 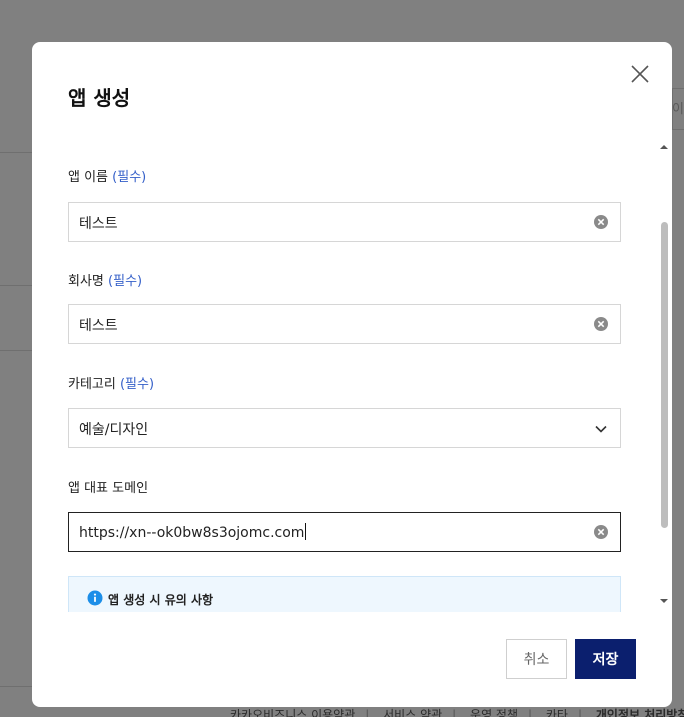 I want to click on close-button, so click(x=640, y=74).